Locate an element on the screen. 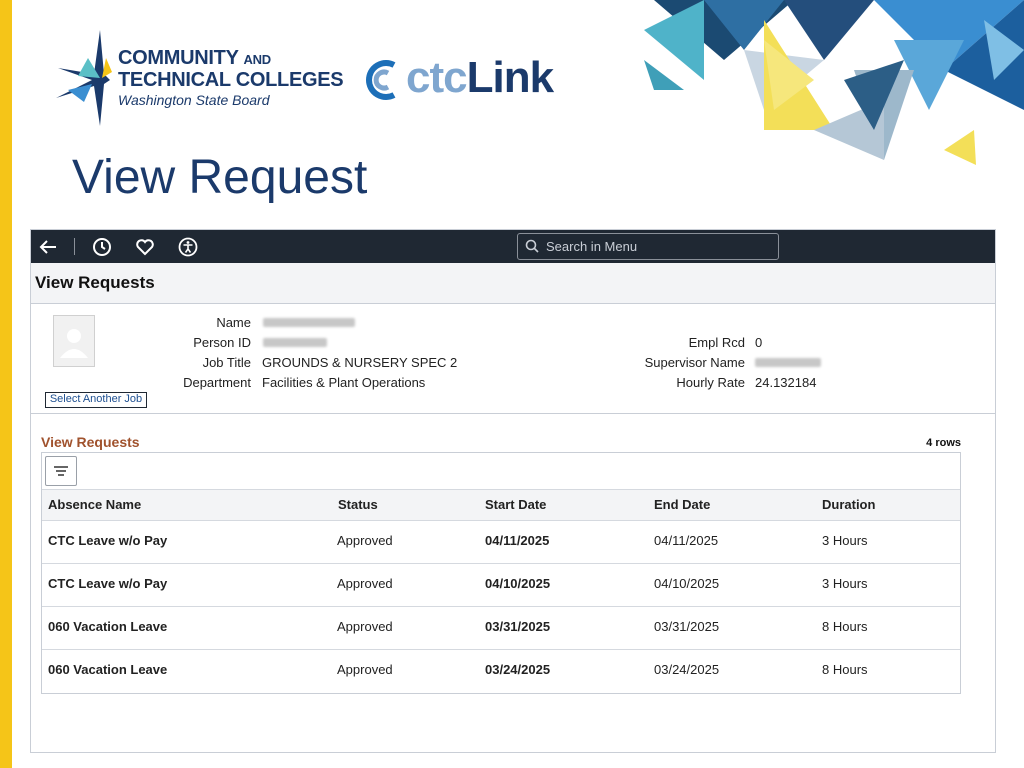 The width and height of the screenshot is (1024, 768). ctclink-ctc: ctc is located at coordinates (437, 77).